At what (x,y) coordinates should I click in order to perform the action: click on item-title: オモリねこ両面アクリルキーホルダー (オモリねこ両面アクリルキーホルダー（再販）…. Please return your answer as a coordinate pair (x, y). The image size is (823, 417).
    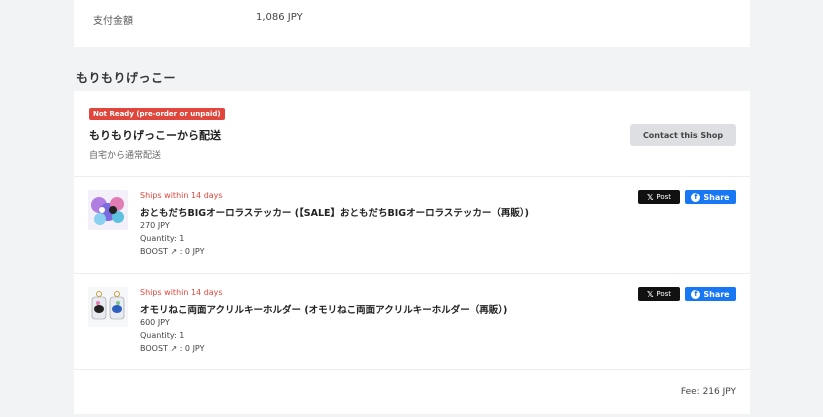
    Looking at the image, I should click on (323, 309).